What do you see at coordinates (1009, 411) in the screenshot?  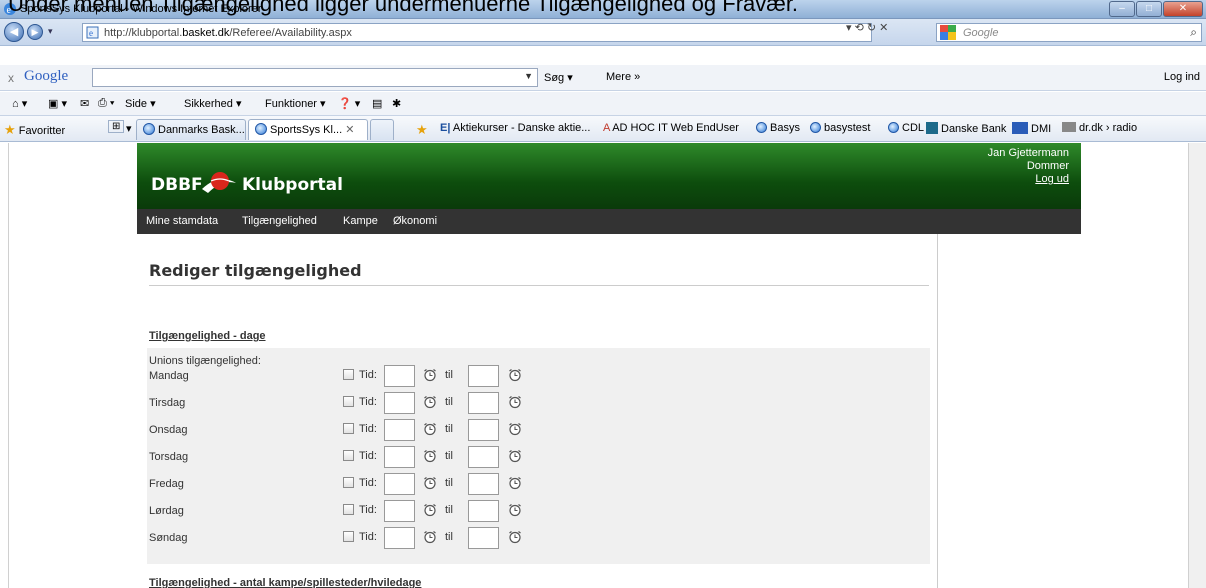 I see `right-column` at bounding box center [1009, 411].